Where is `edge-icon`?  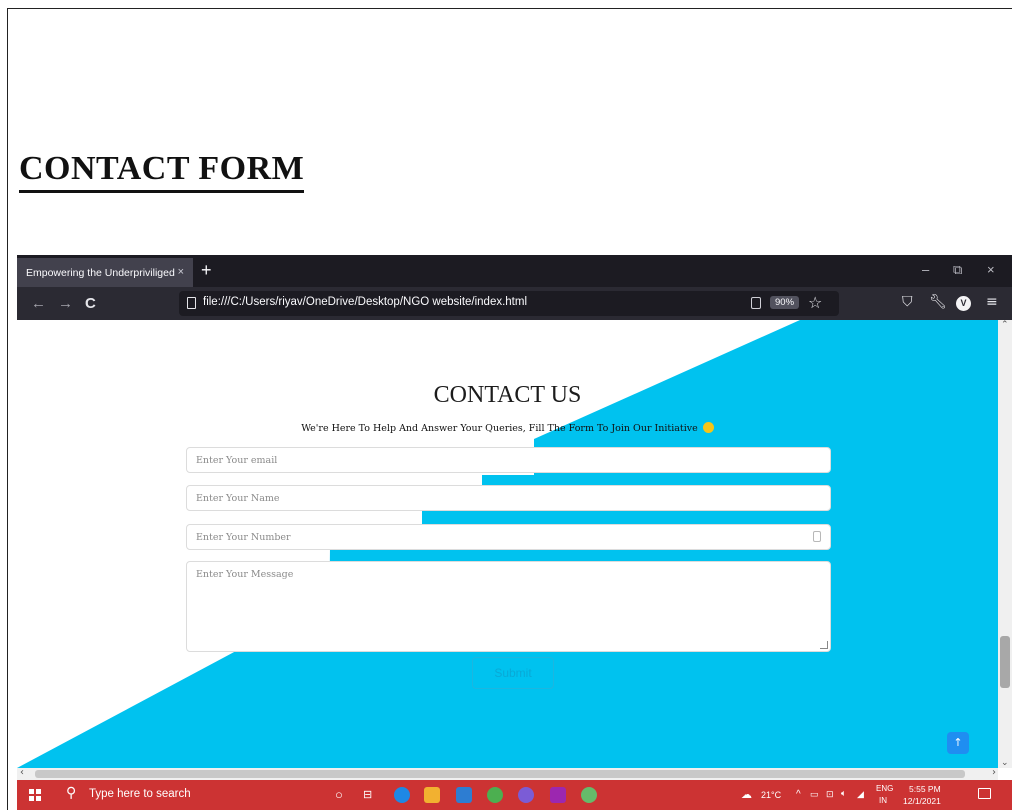 edge-icon is located at coordinates (402, 795).